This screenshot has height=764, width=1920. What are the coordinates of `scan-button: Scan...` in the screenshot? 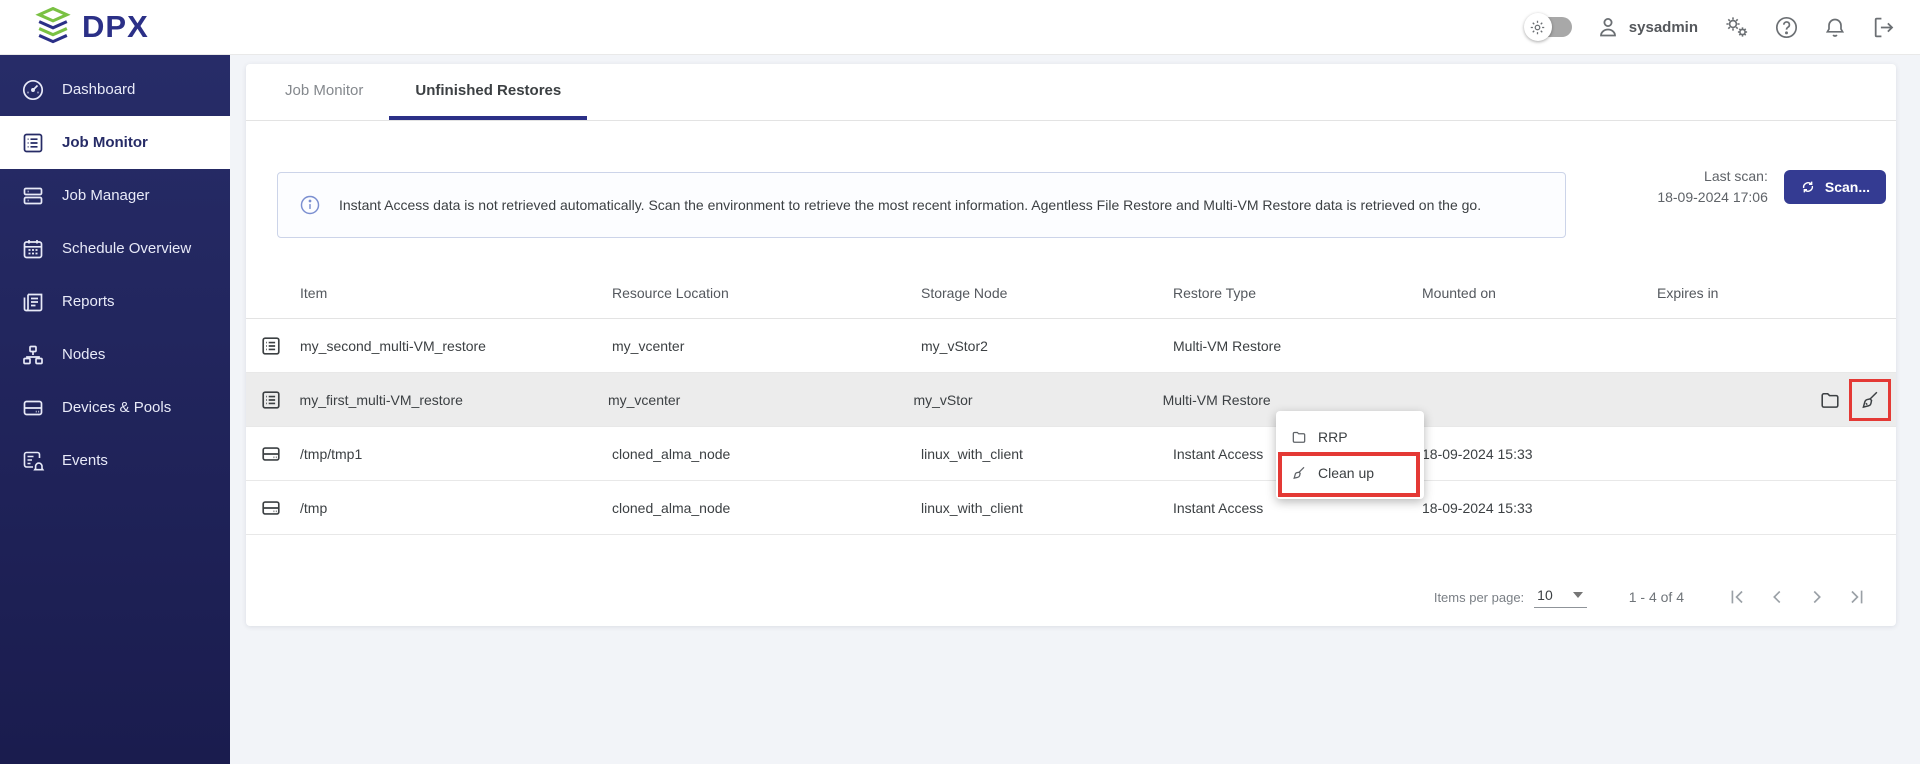 It's located at (1834, 187).